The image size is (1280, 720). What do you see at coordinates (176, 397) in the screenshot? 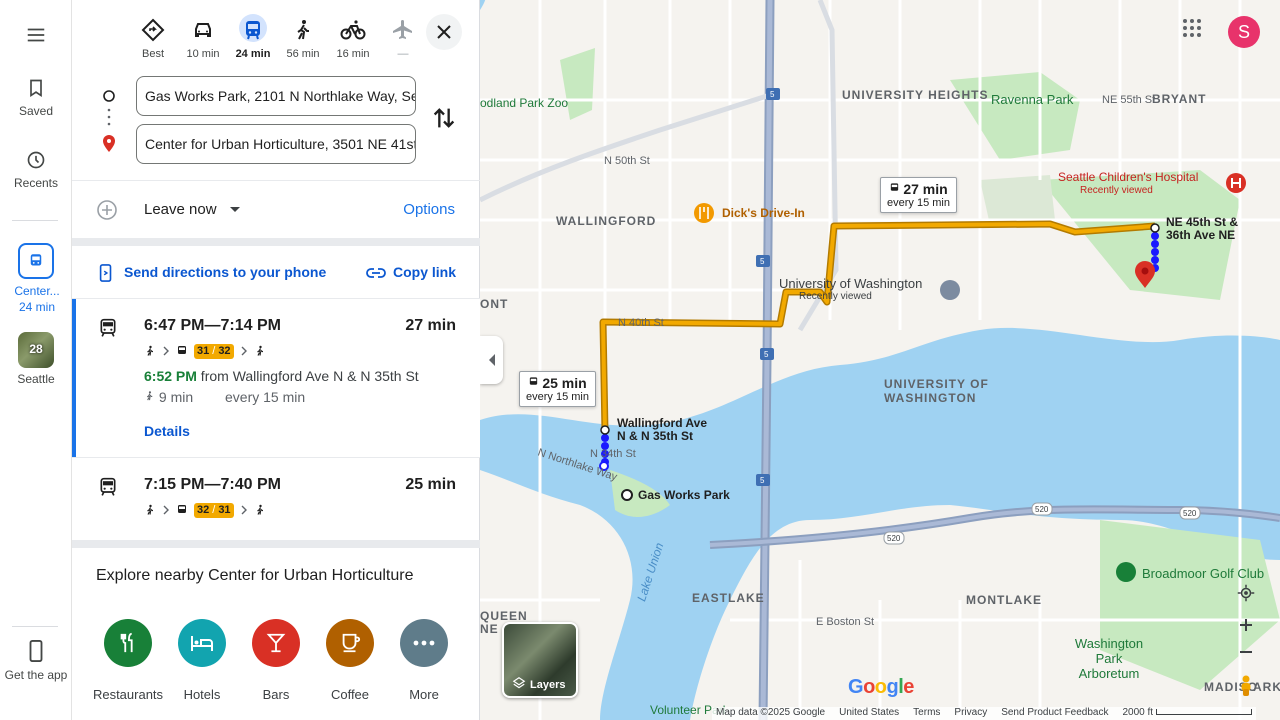
I see `walk-time: 9 min` at bounding box center [176, 397].